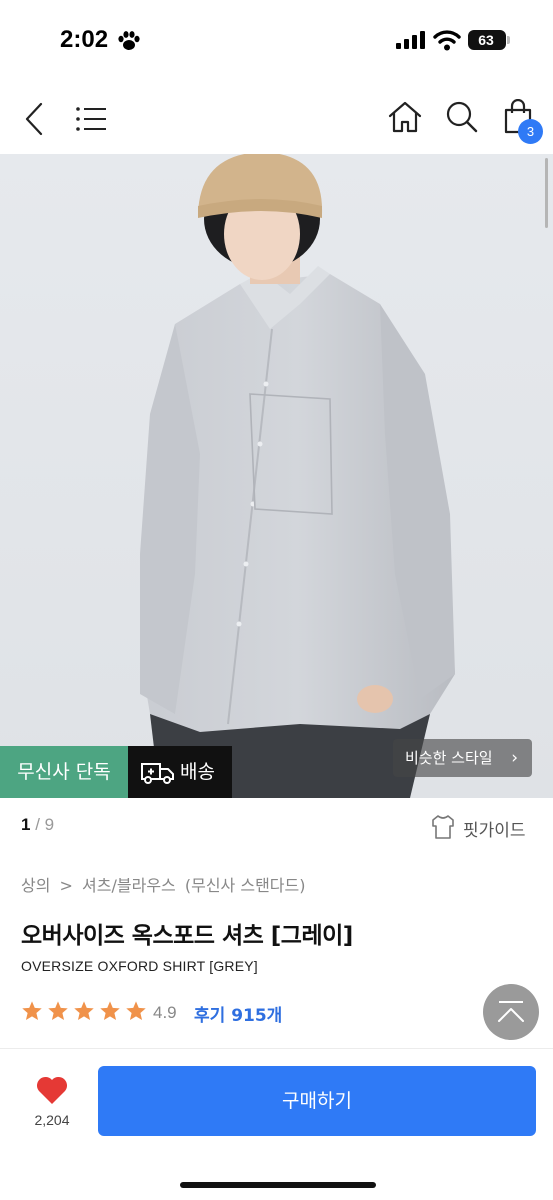  I want to click on chevron-right-icon: ›, so click(514, 758).